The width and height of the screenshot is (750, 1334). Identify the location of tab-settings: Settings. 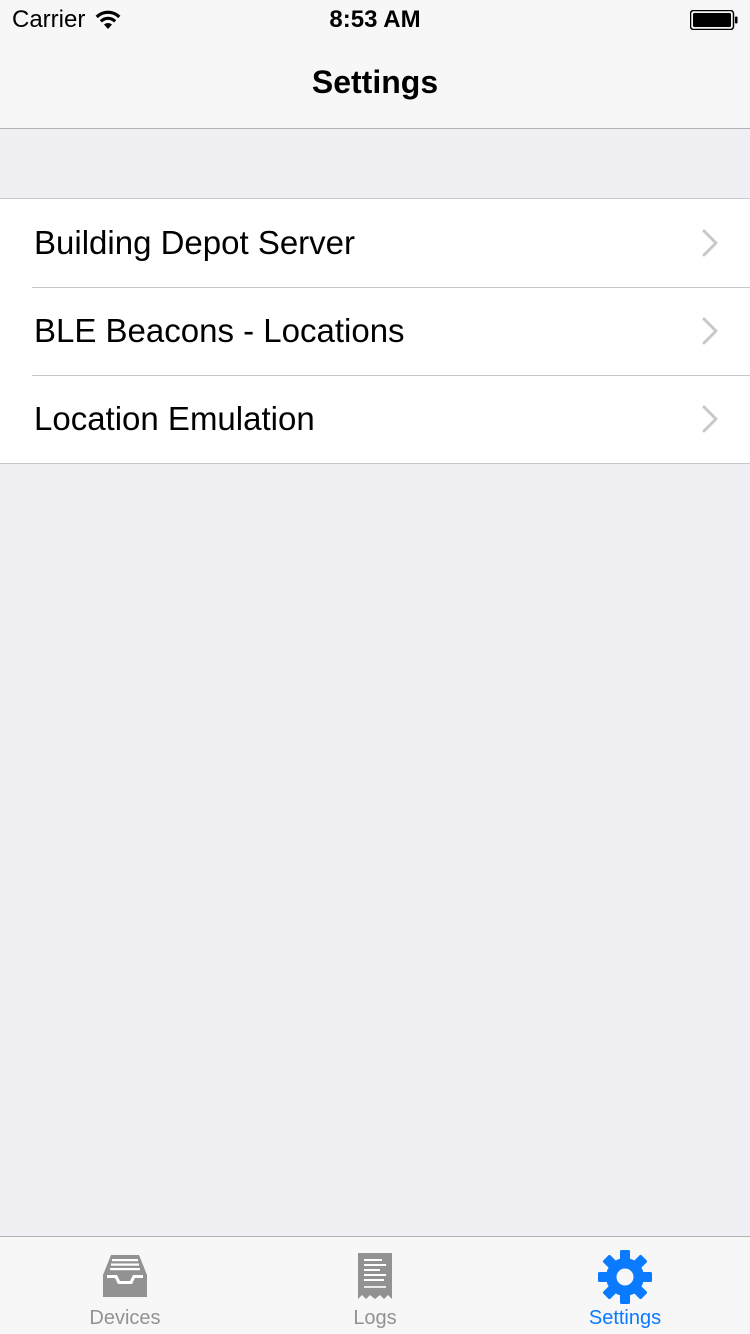
(625, 1285).